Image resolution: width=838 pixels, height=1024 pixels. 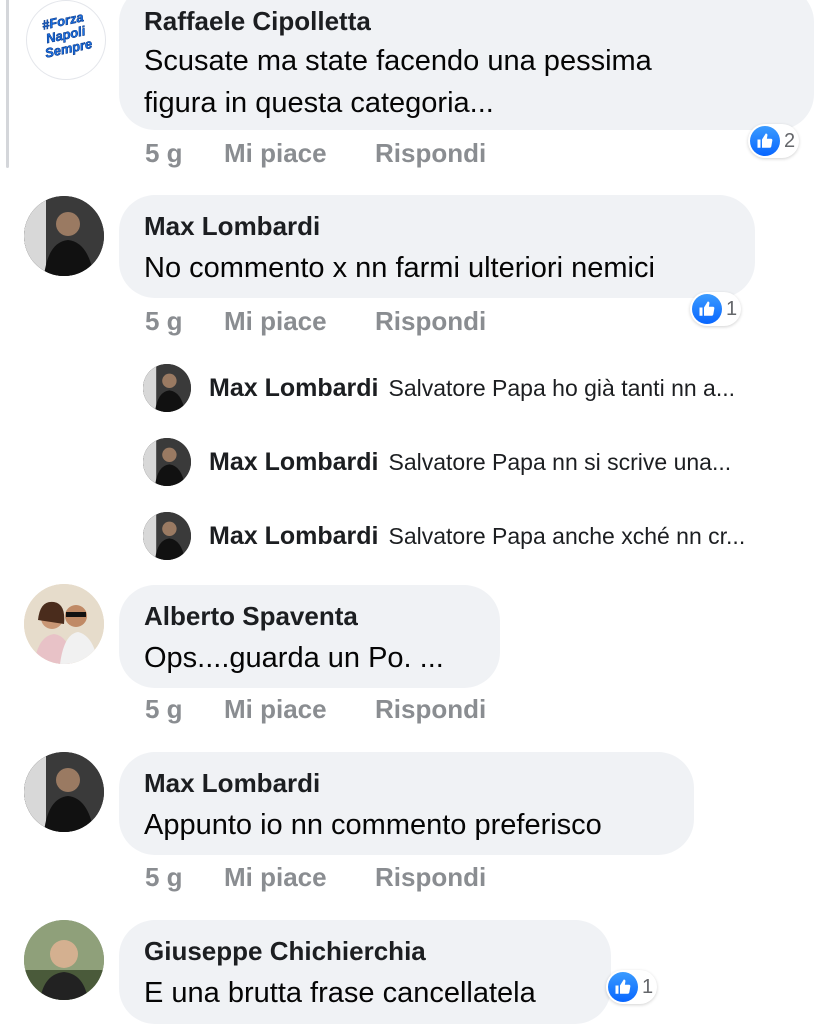 I want to click on comment-author: Giuseppe Chichierchia, so click(x=285, y=951).